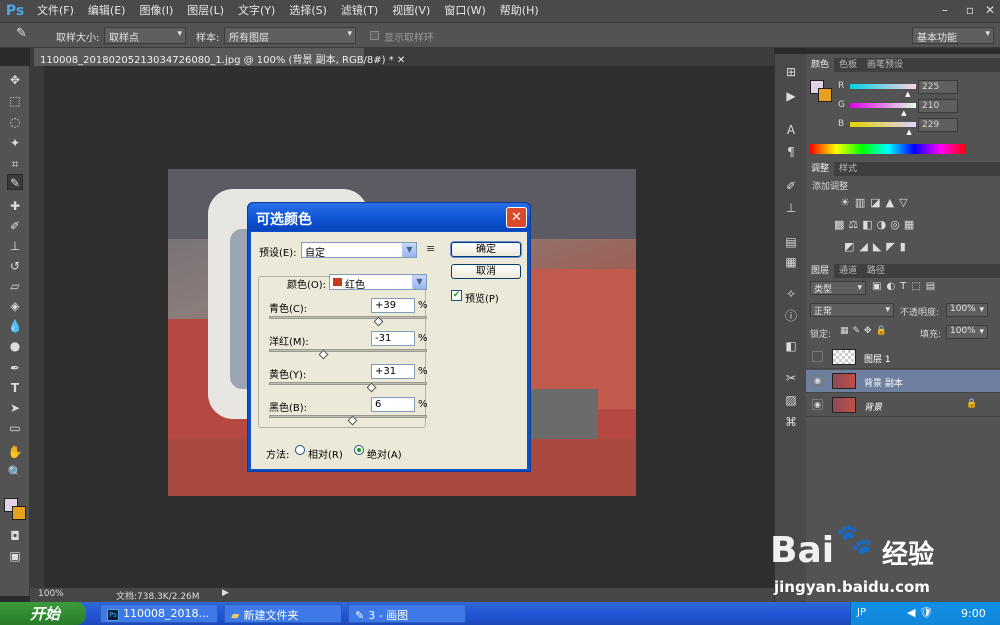 This screenshot has width=1000, height=625. What do you see at coordinates (820, 169) in the screenshot?
I see `tab-adjustments: 调整` at bounding box center [820, 169].